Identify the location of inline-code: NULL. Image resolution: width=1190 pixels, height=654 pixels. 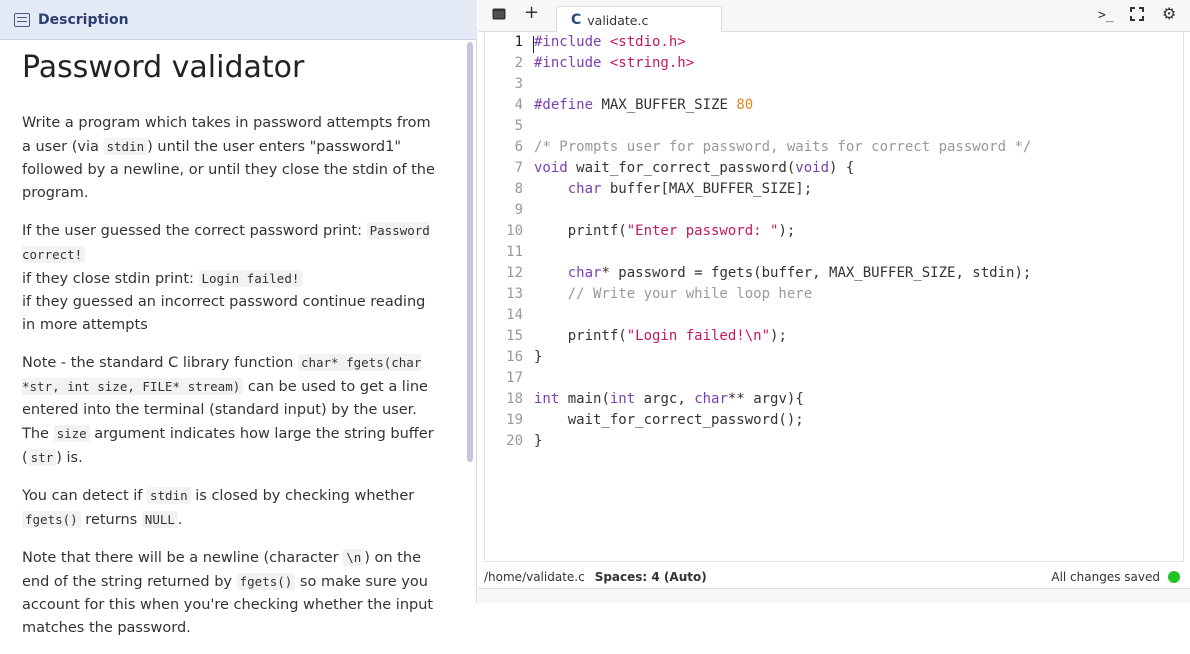
(159, 519).